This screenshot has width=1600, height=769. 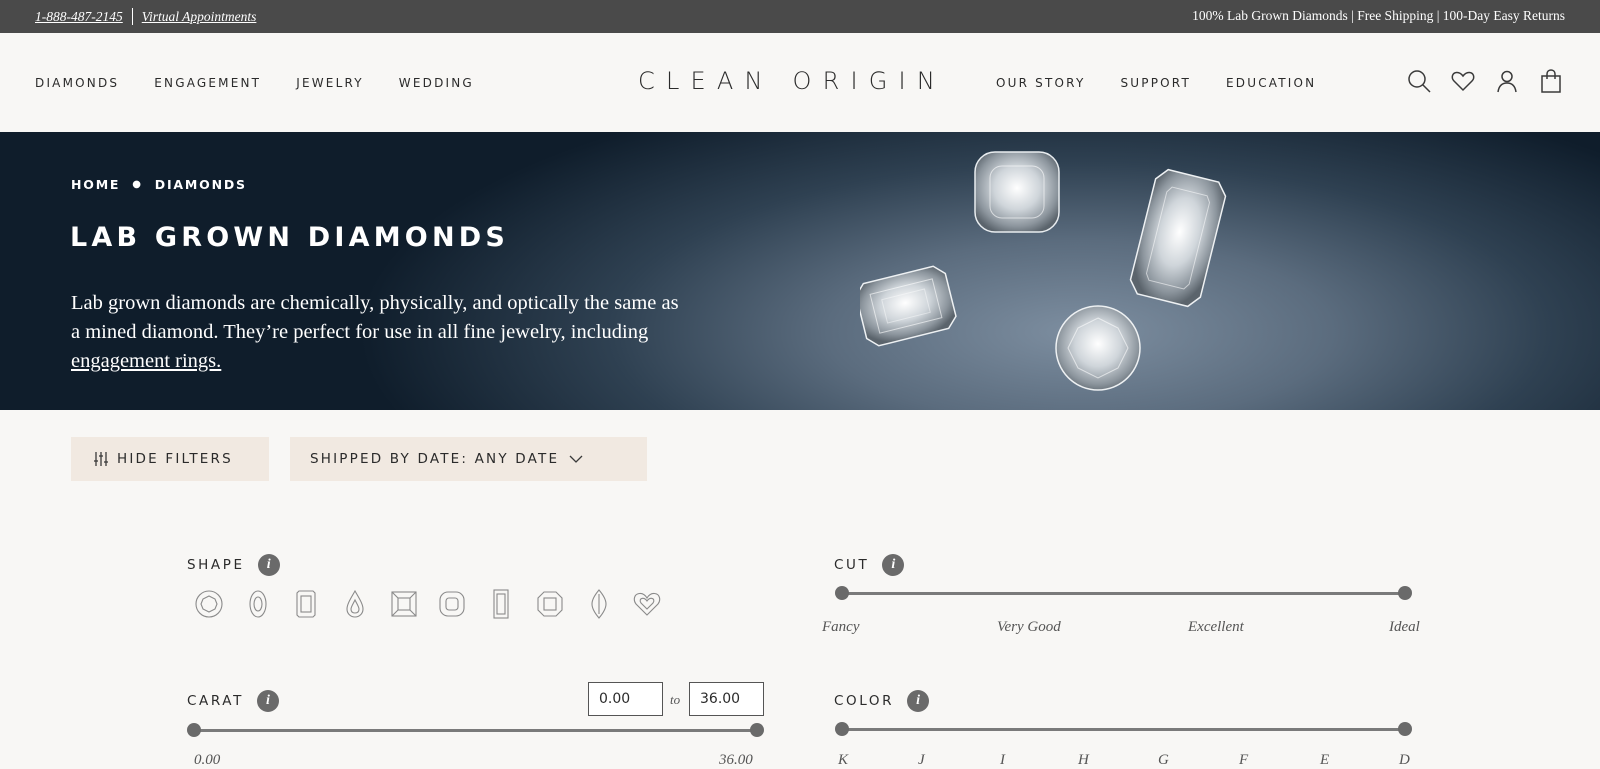 I want to click on cut-info-icon: i, so click(x=893, y=565).